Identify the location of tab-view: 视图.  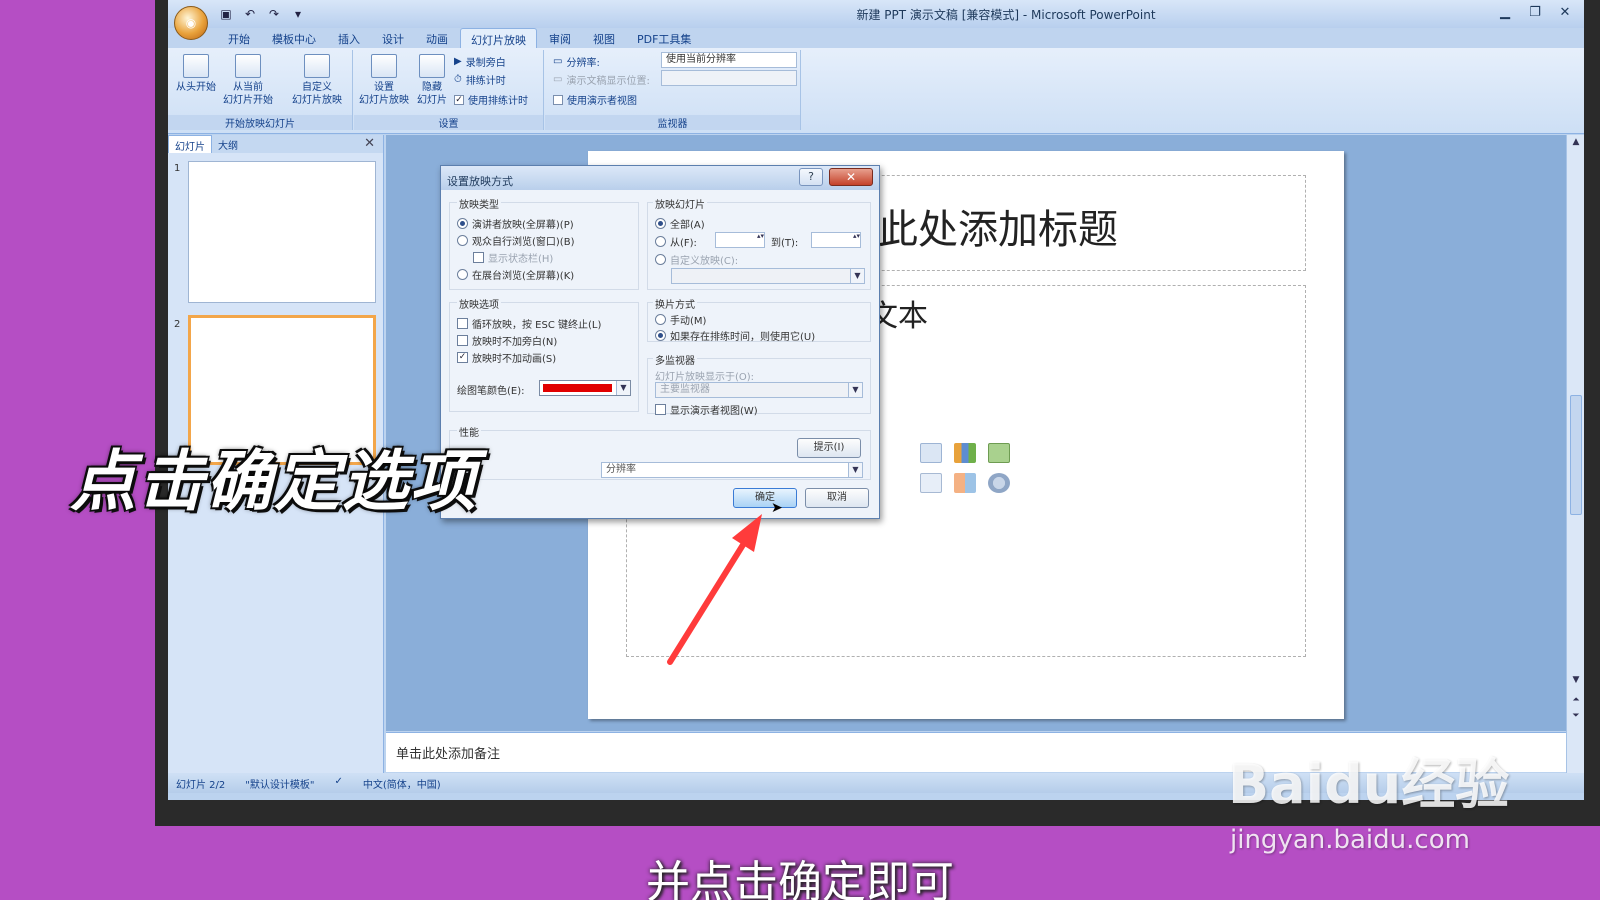
(604, 38).